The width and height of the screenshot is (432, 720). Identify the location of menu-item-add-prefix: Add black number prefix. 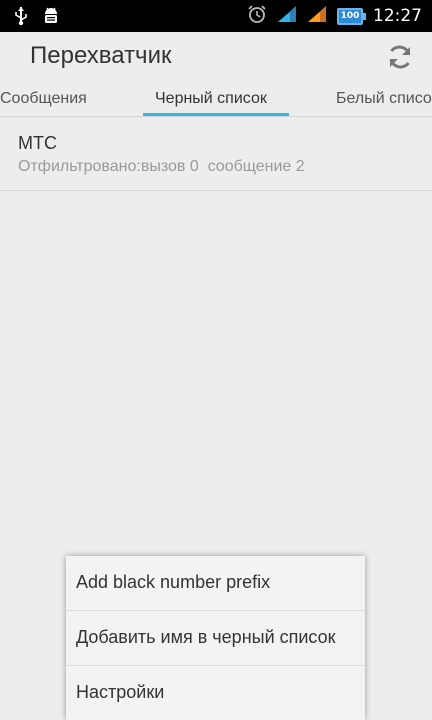
(215, 583).